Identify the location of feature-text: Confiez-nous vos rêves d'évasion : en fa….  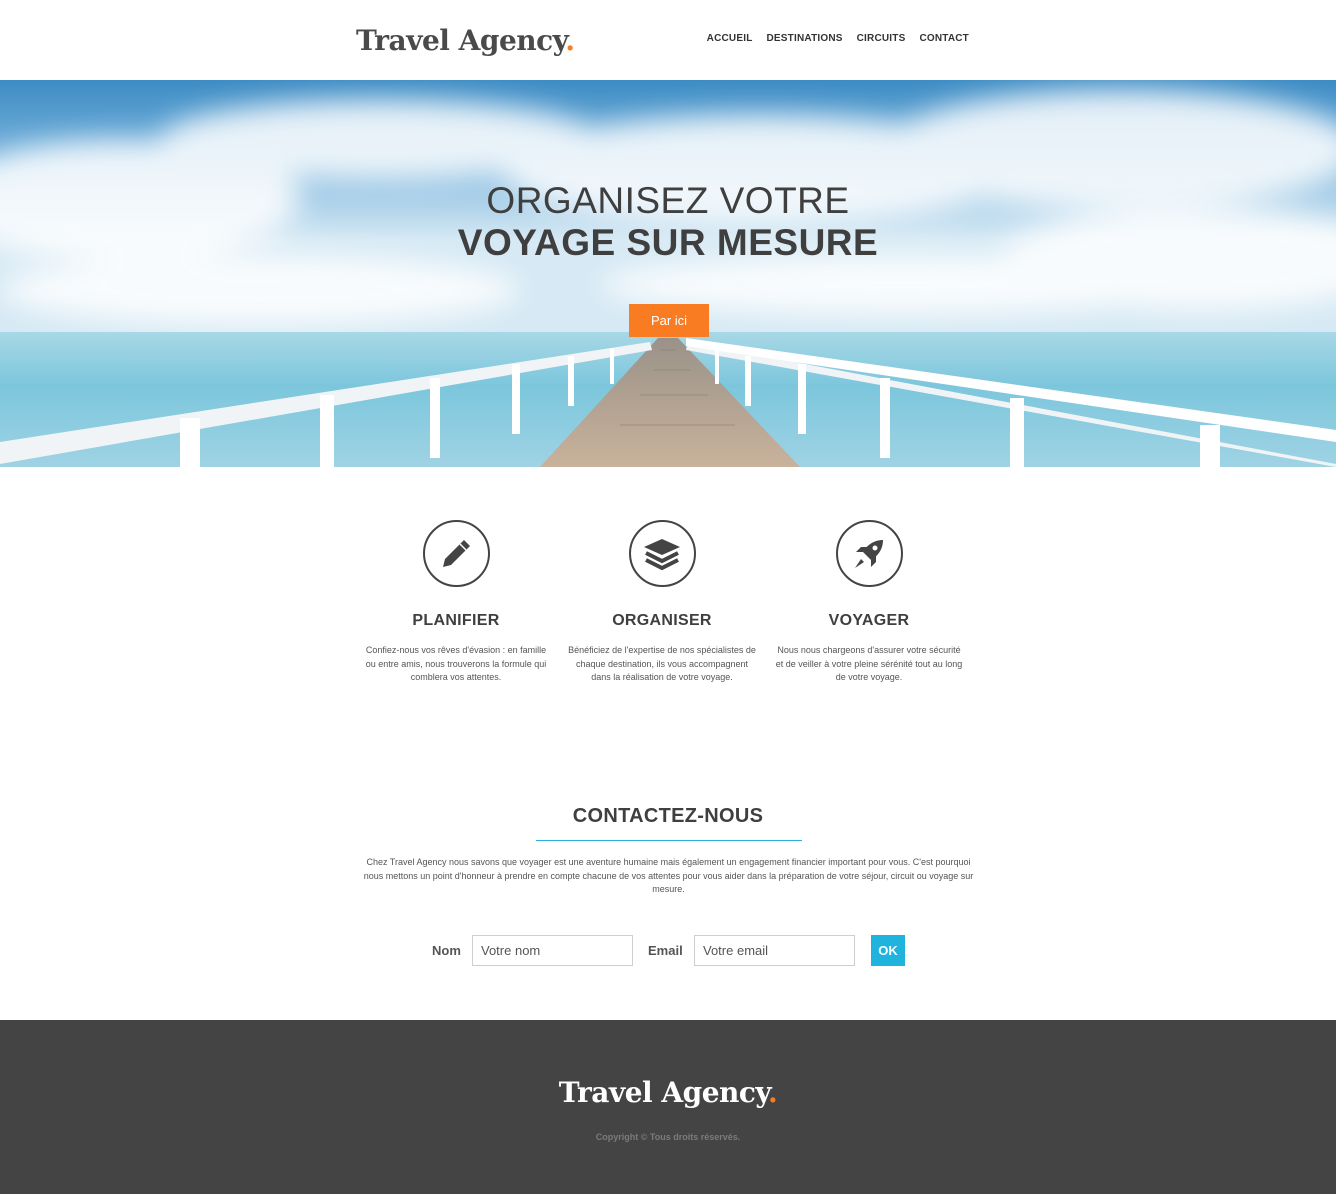
(456, 663).